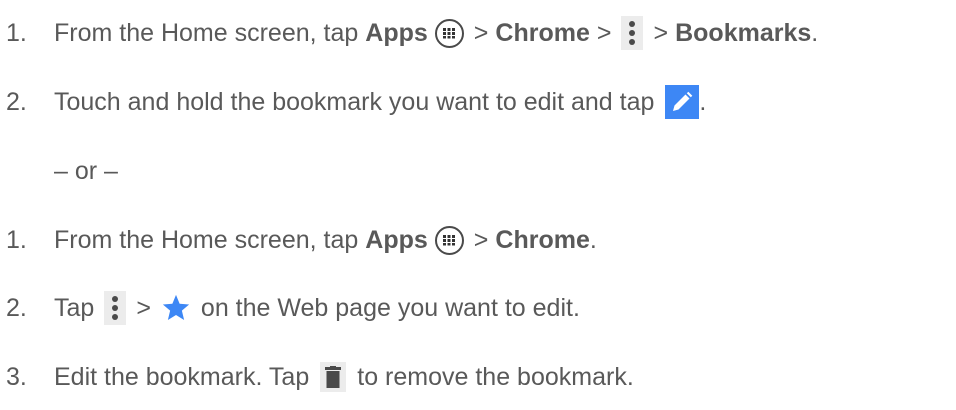 Image resolution: width=956 pixels, height=410 pixels. Describe the element at coordinates (682, 102) in the screenshot. I see `pencil-icon` at that location.